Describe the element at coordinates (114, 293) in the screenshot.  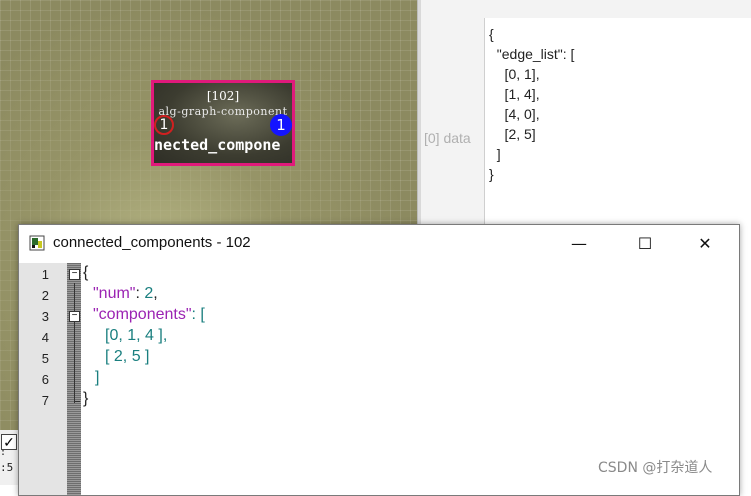
I see `json-key: "num"` at that location.